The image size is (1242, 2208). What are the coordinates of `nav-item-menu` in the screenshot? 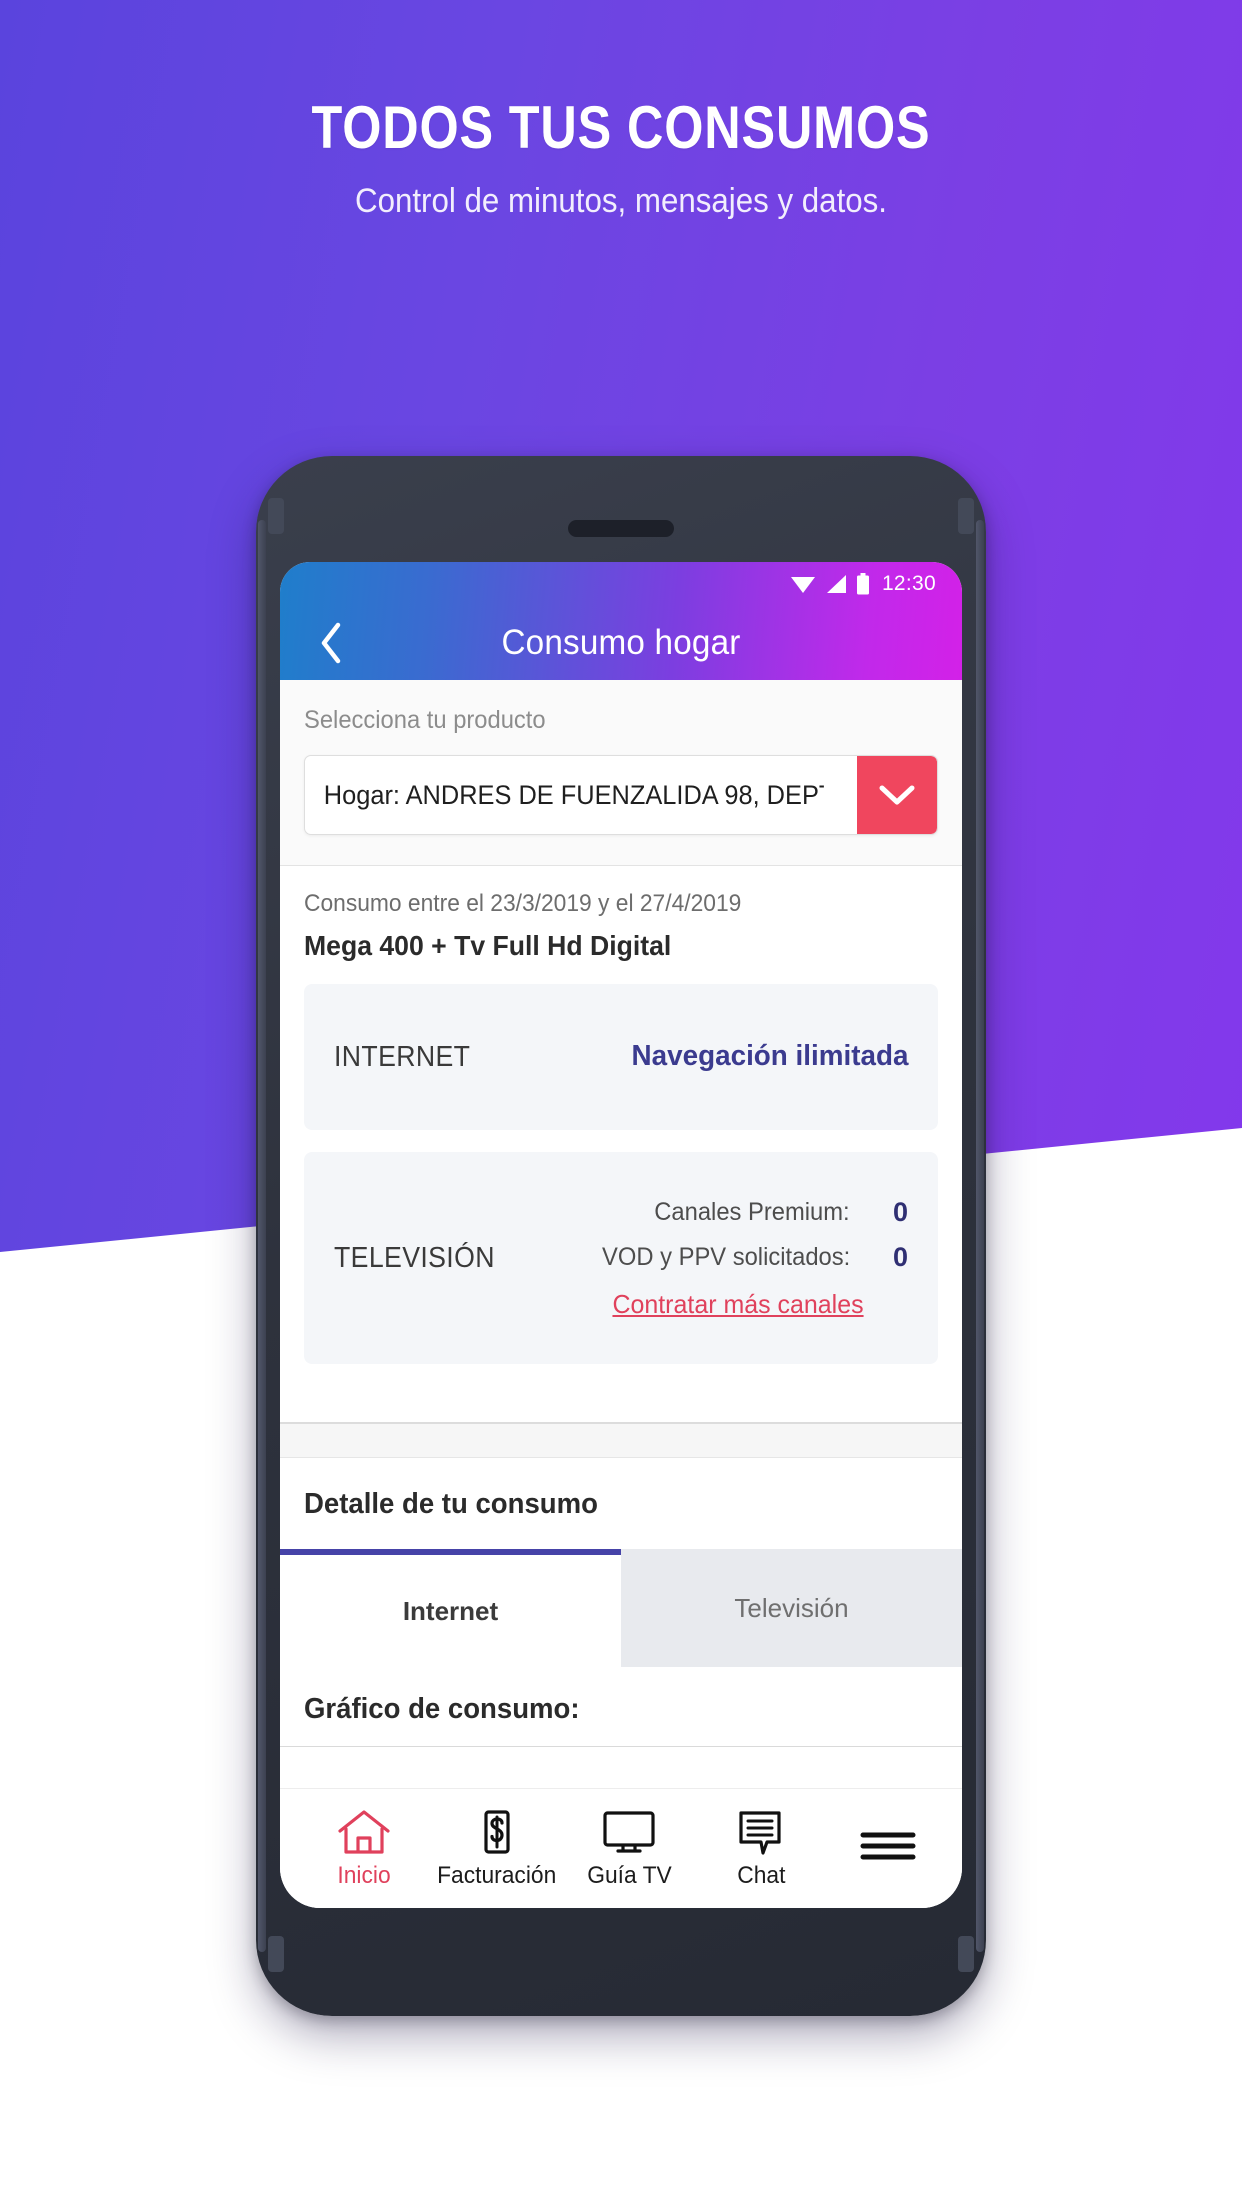 It's located at (888, 1849).